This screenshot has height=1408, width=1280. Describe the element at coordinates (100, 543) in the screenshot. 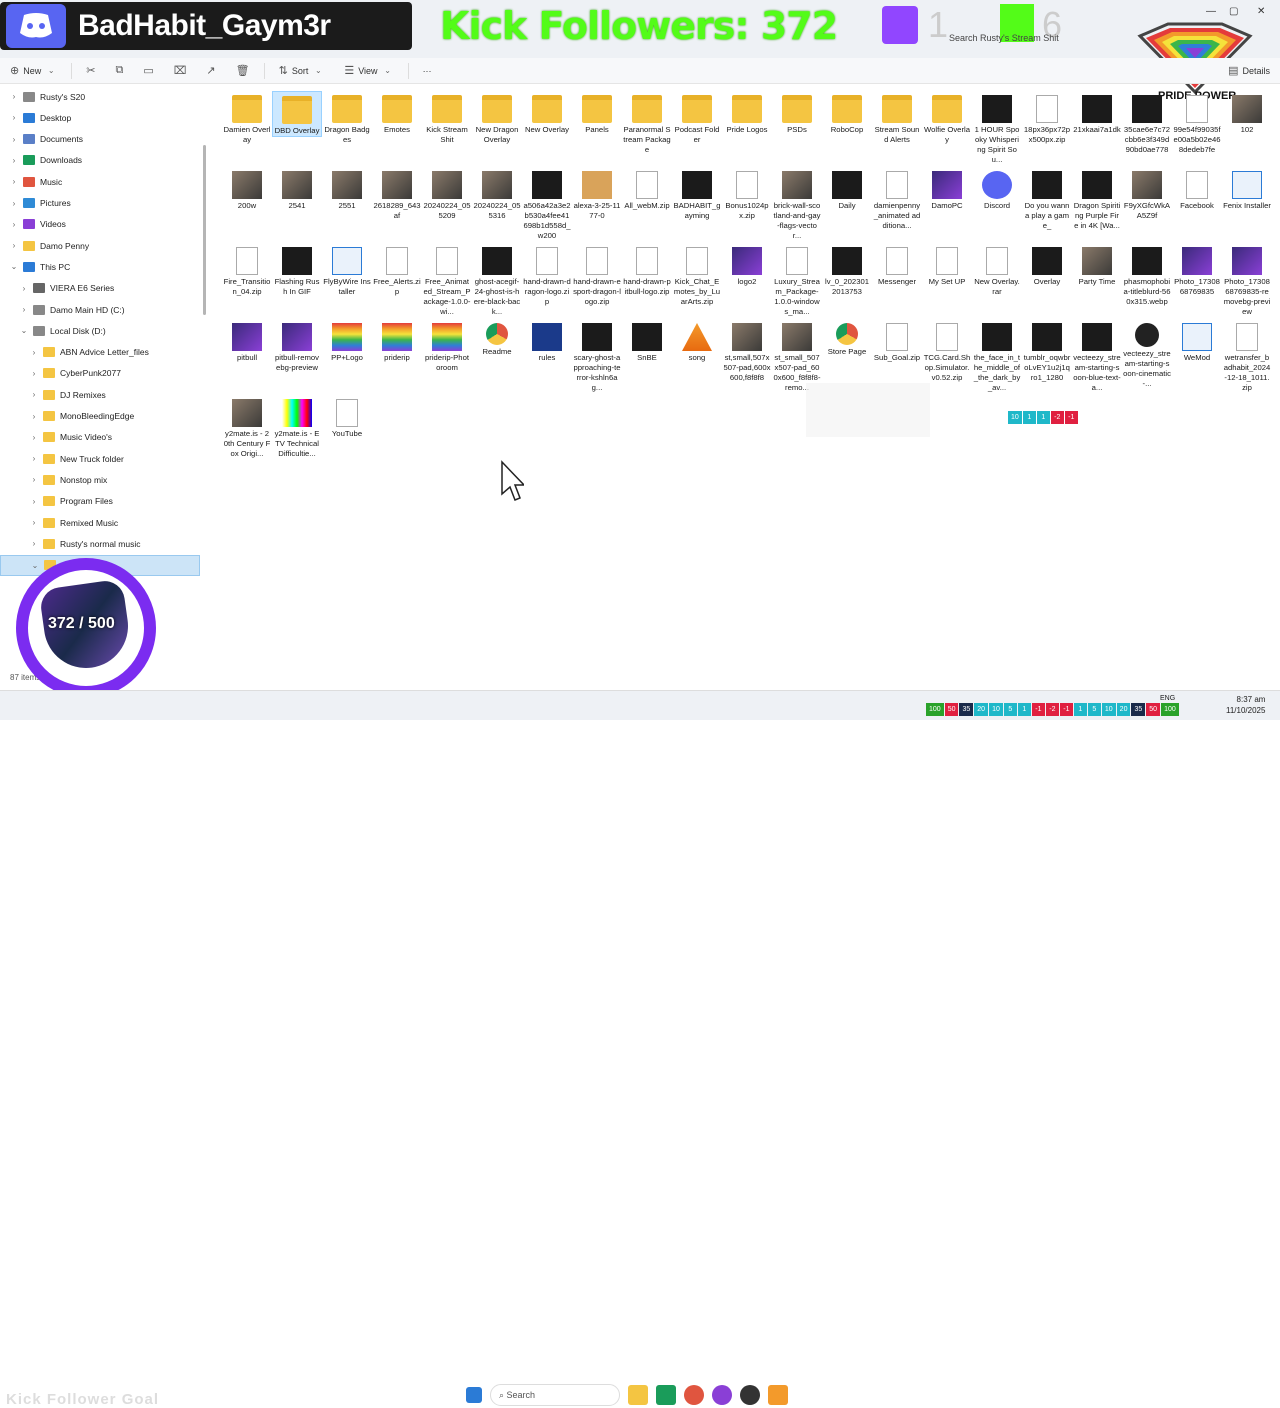

I see `sidebar-item: › Rusty's normal music` at that location.